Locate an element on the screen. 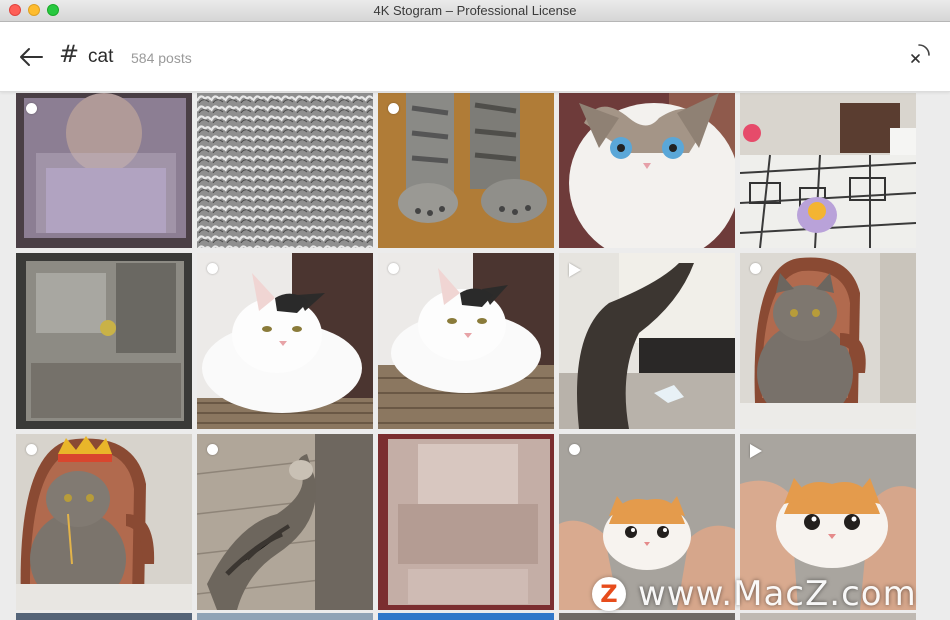 This screenshot has height=620, width=950. watermark-text: www.MacZ.com is located at coordinates (777, 594).